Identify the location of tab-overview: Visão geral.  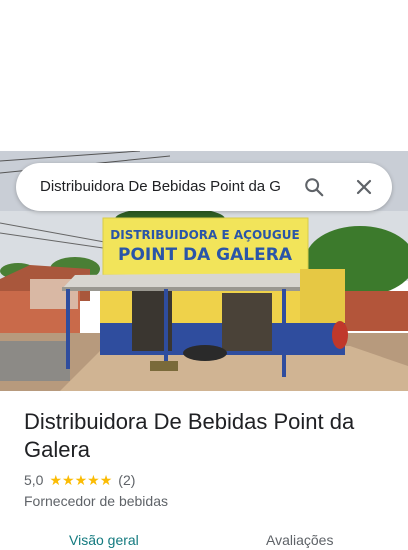
(104, 540).